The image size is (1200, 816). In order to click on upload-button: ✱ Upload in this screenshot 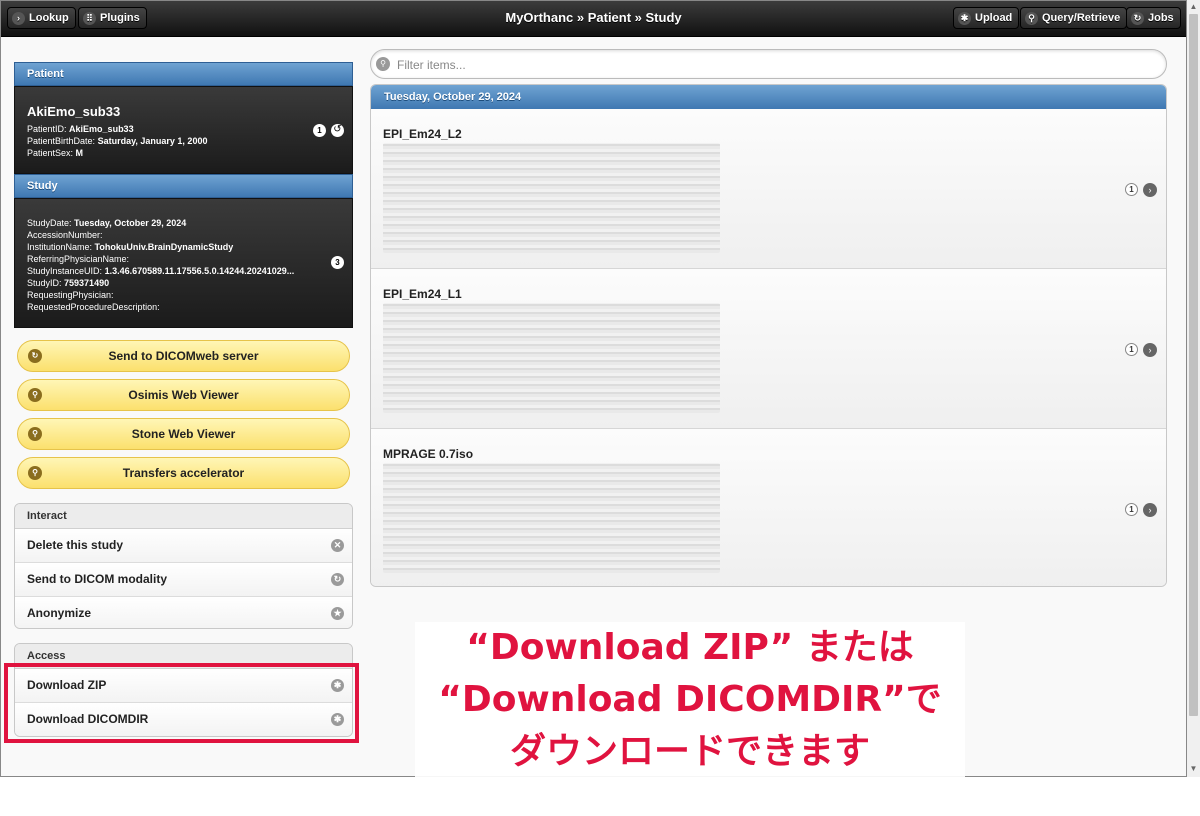, I will do `click(986, 18)`.